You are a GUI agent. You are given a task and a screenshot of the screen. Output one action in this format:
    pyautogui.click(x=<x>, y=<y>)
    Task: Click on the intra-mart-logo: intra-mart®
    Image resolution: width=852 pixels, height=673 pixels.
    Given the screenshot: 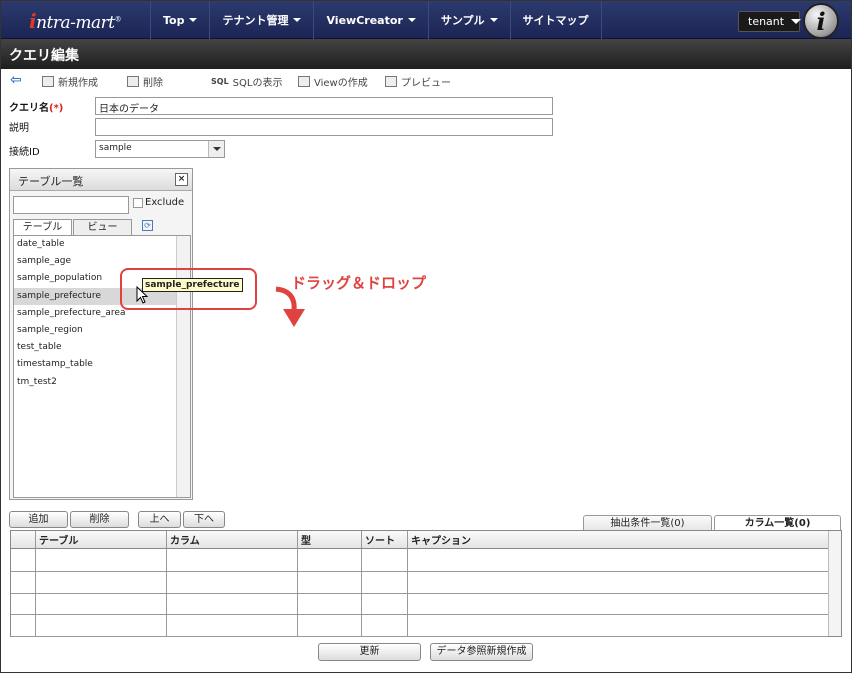 What is the action you would take?
    pyautogui.click(x=75, y=21)
    